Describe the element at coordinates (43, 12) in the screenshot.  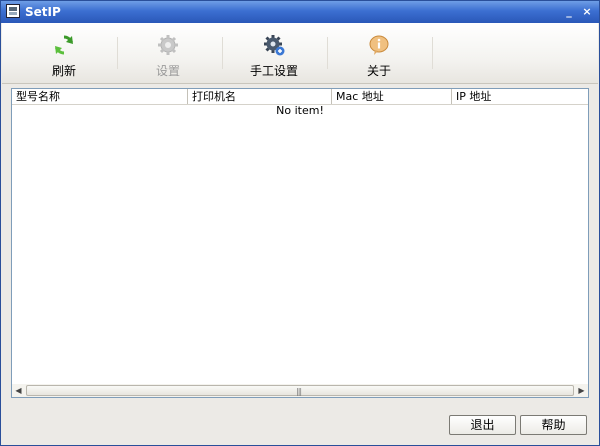
I see `window-title: SetIP` at that location.